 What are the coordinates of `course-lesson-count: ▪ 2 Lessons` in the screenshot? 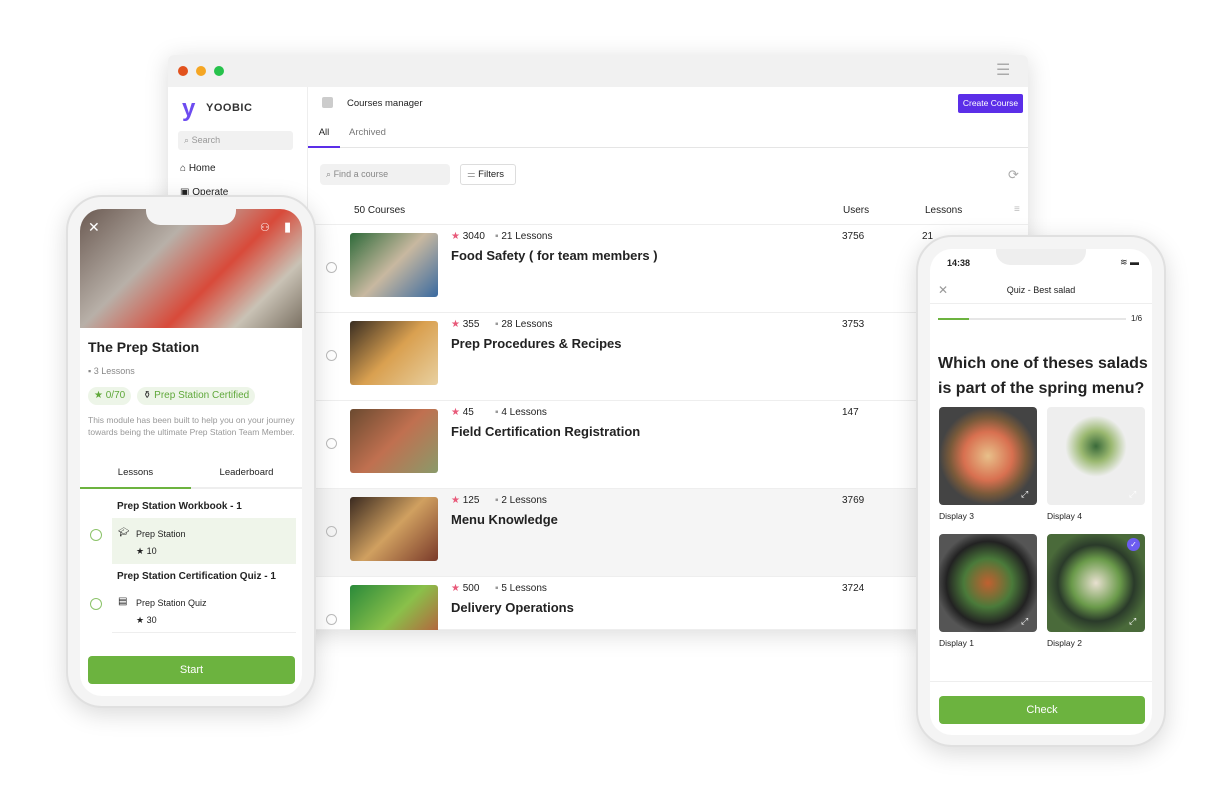 It's located at (521, 500).